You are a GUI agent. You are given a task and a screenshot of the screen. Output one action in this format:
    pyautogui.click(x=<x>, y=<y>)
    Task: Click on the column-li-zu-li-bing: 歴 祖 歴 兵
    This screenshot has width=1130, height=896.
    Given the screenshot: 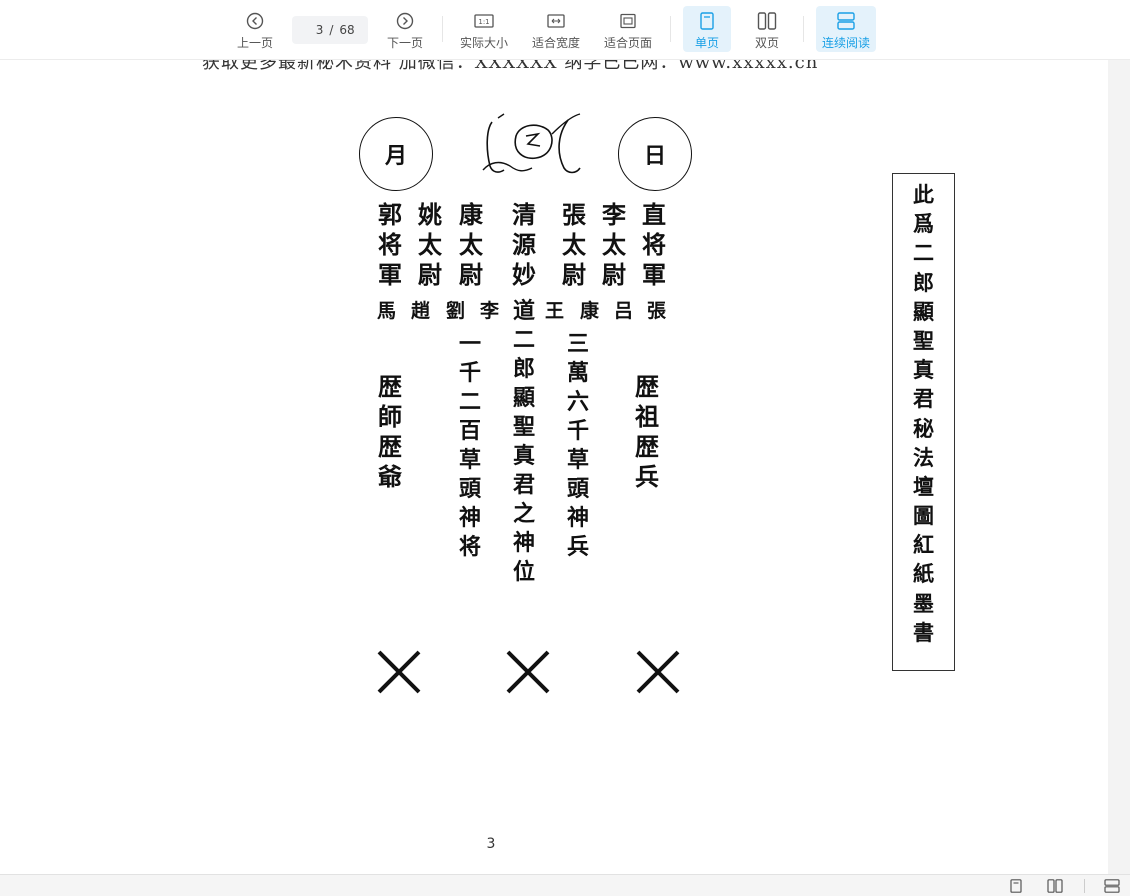 What is the action you would take?
    pyautogui.click(x=647, y=435)
    